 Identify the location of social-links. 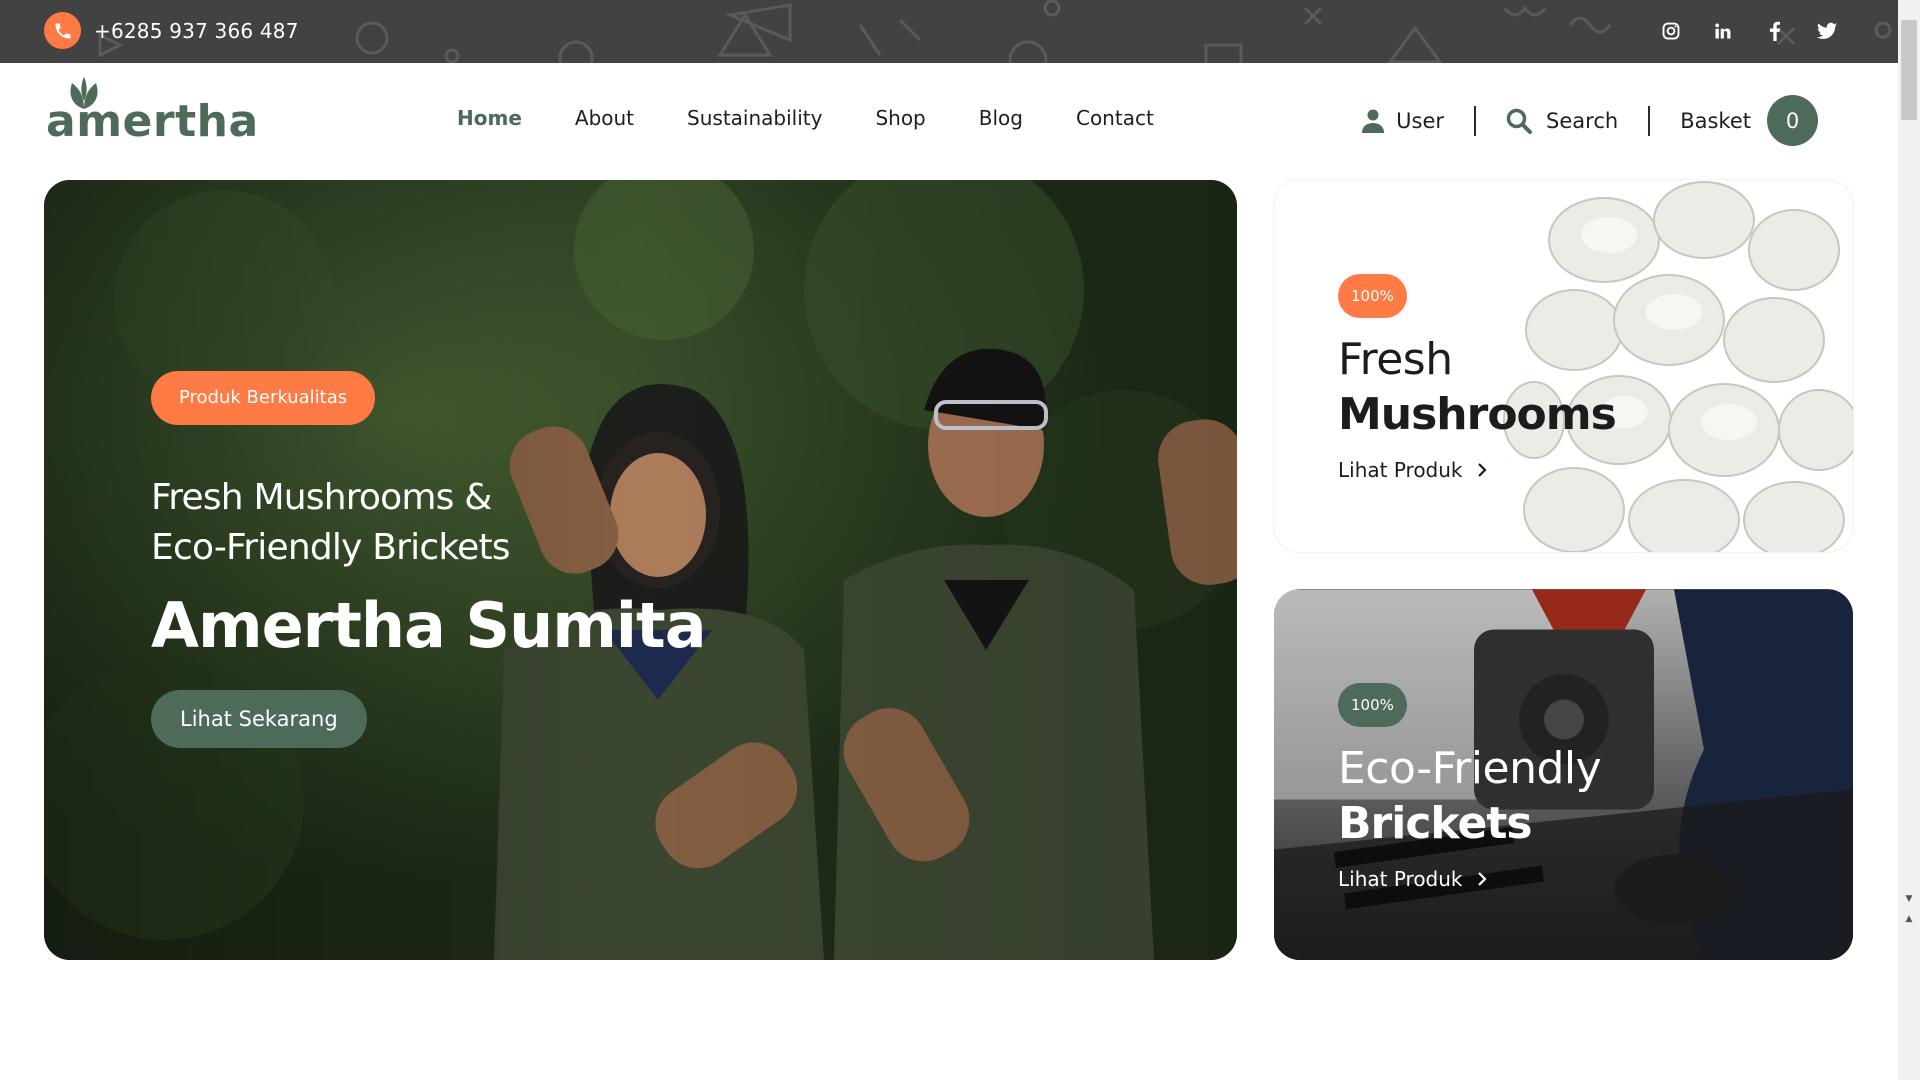
(1749, 31).